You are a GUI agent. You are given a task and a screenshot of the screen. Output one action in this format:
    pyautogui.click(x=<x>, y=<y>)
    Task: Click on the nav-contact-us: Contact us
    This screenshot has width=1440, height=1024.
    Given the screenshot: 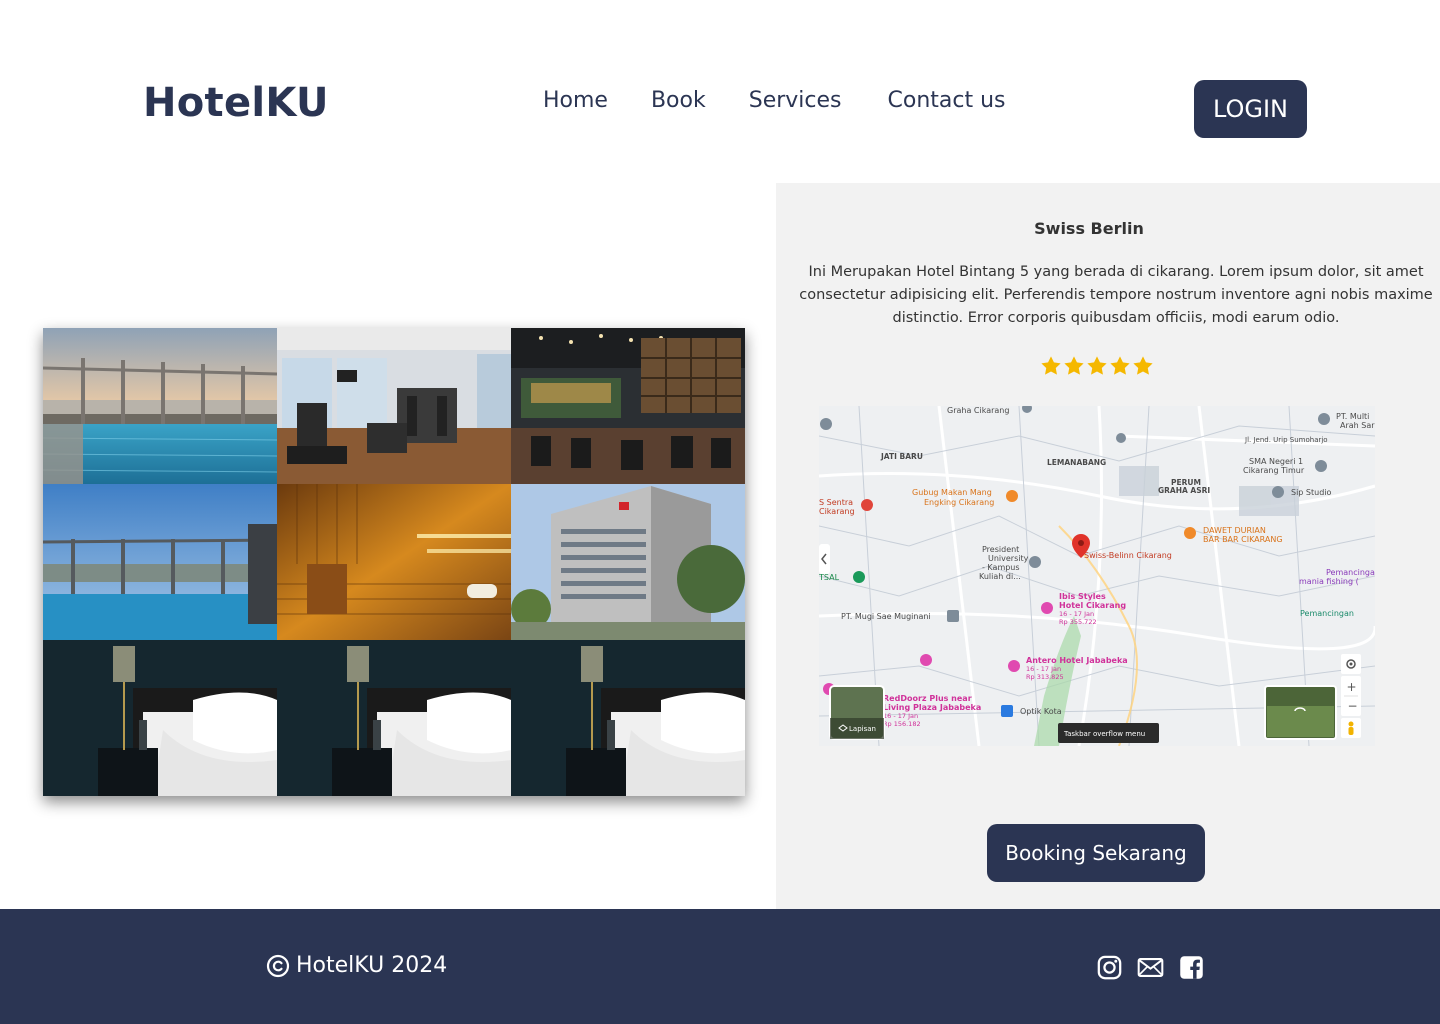 What is the action you would take?
    pyautogui.click(x=947, y=100)
    